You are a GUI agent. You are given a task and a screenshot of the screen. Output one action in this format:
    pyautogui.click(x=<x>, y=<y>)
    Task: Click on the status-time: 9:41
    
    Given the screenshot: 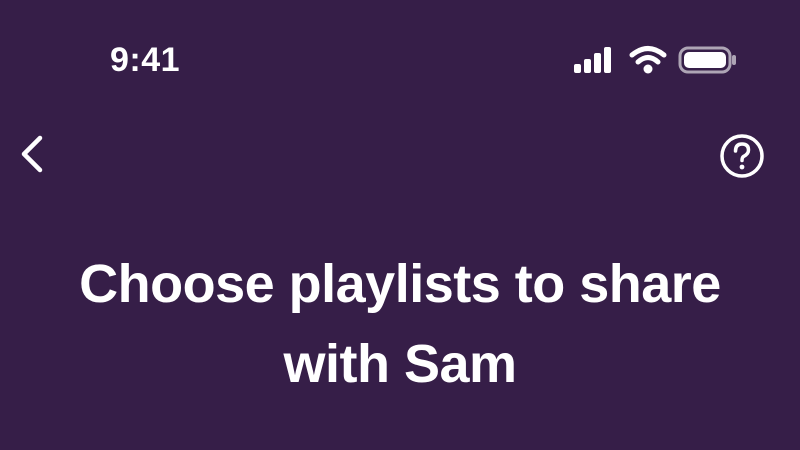 What is the action you would take?
    pyautogui.click(x=145, y=60)
    